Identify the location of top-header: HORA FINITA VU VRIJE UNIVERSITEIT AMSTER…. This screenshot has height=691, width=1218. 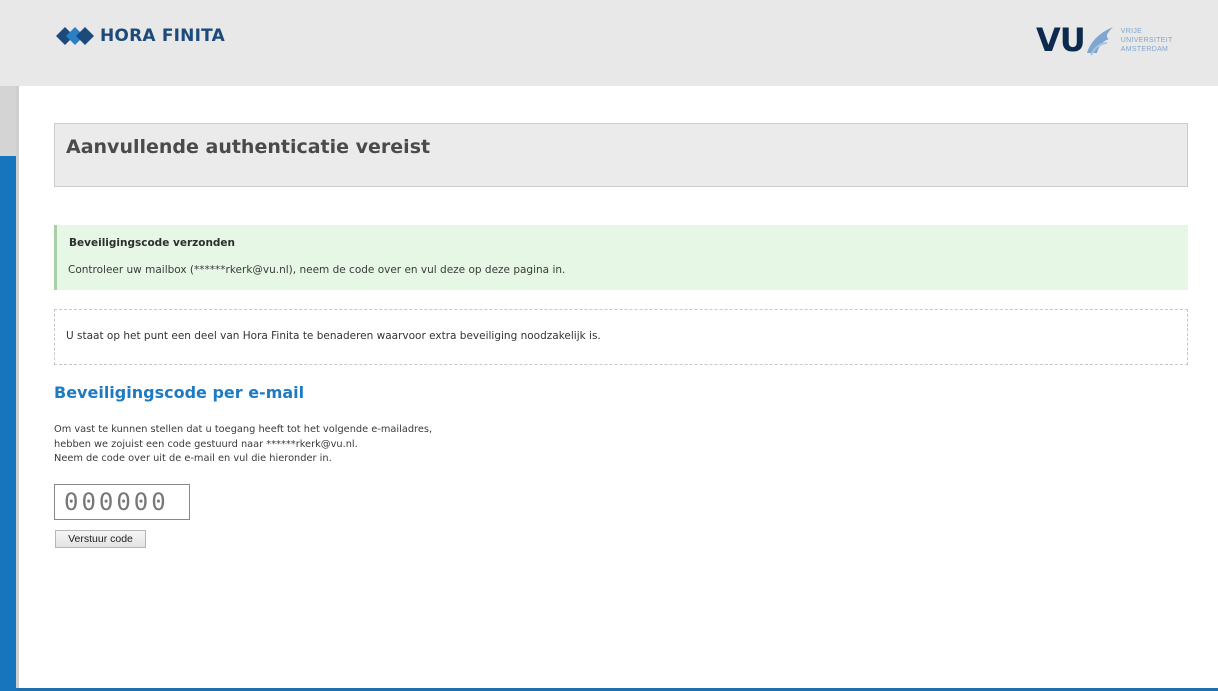
(609, 43).